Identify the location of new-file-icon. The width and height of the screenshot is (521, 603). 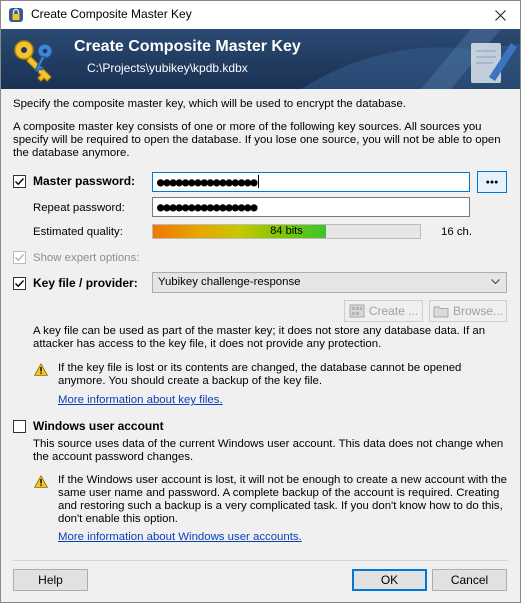
(357, 311).